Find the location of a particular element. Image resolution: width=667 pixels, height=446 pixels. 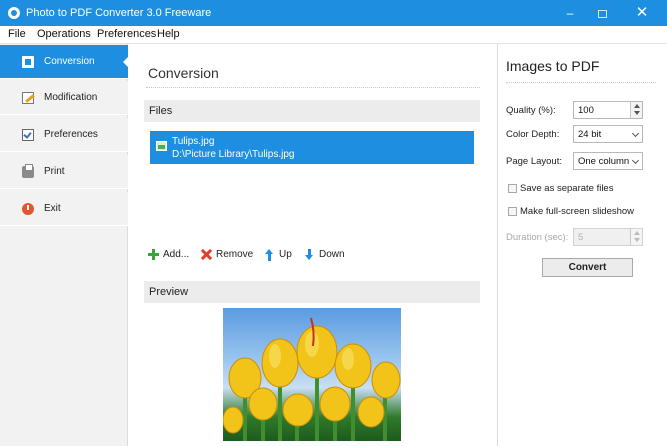

window-title: Photo to PDF Converter 3.0 Freeware is located at coordinates (119, 13).